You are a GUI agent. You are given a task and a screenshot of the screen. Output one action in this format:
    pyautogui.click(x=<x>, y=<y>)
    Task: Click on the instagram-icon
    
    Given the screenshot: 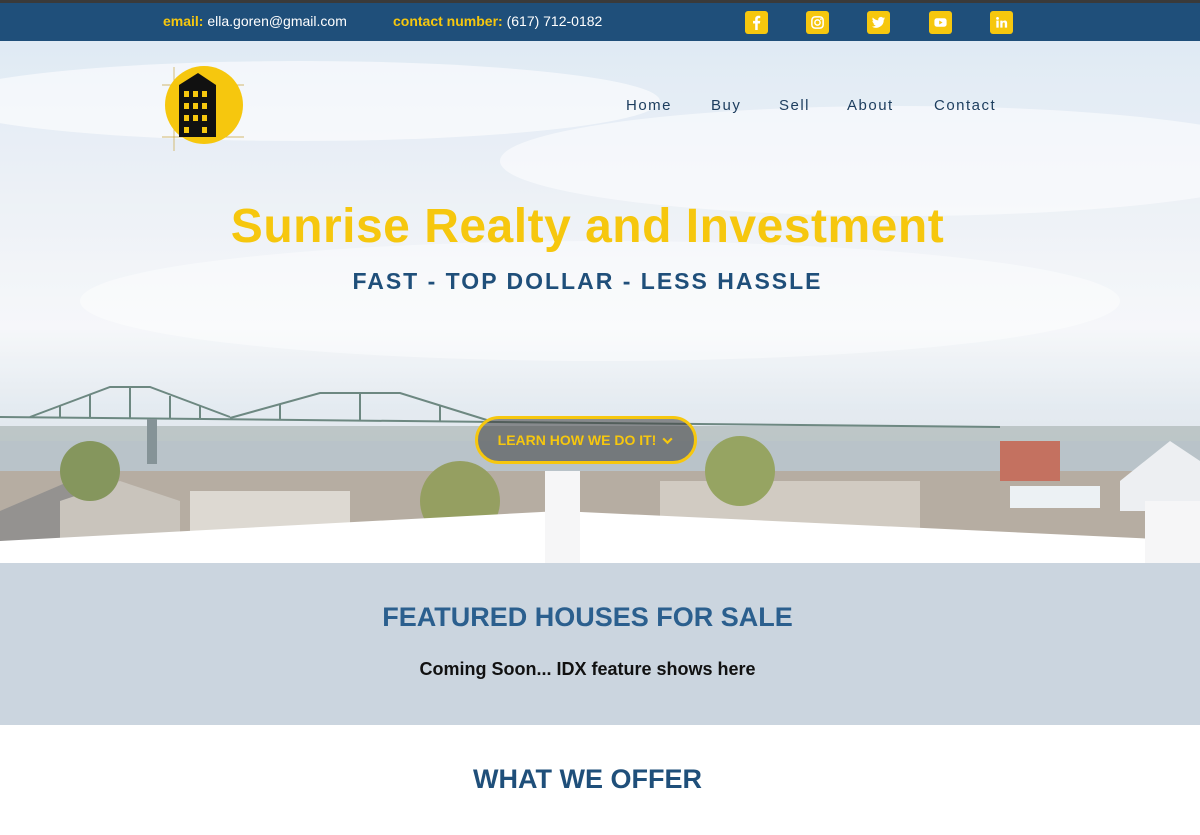 What is the action you would take?
    pyautogui.click(x=817, y=22)
    